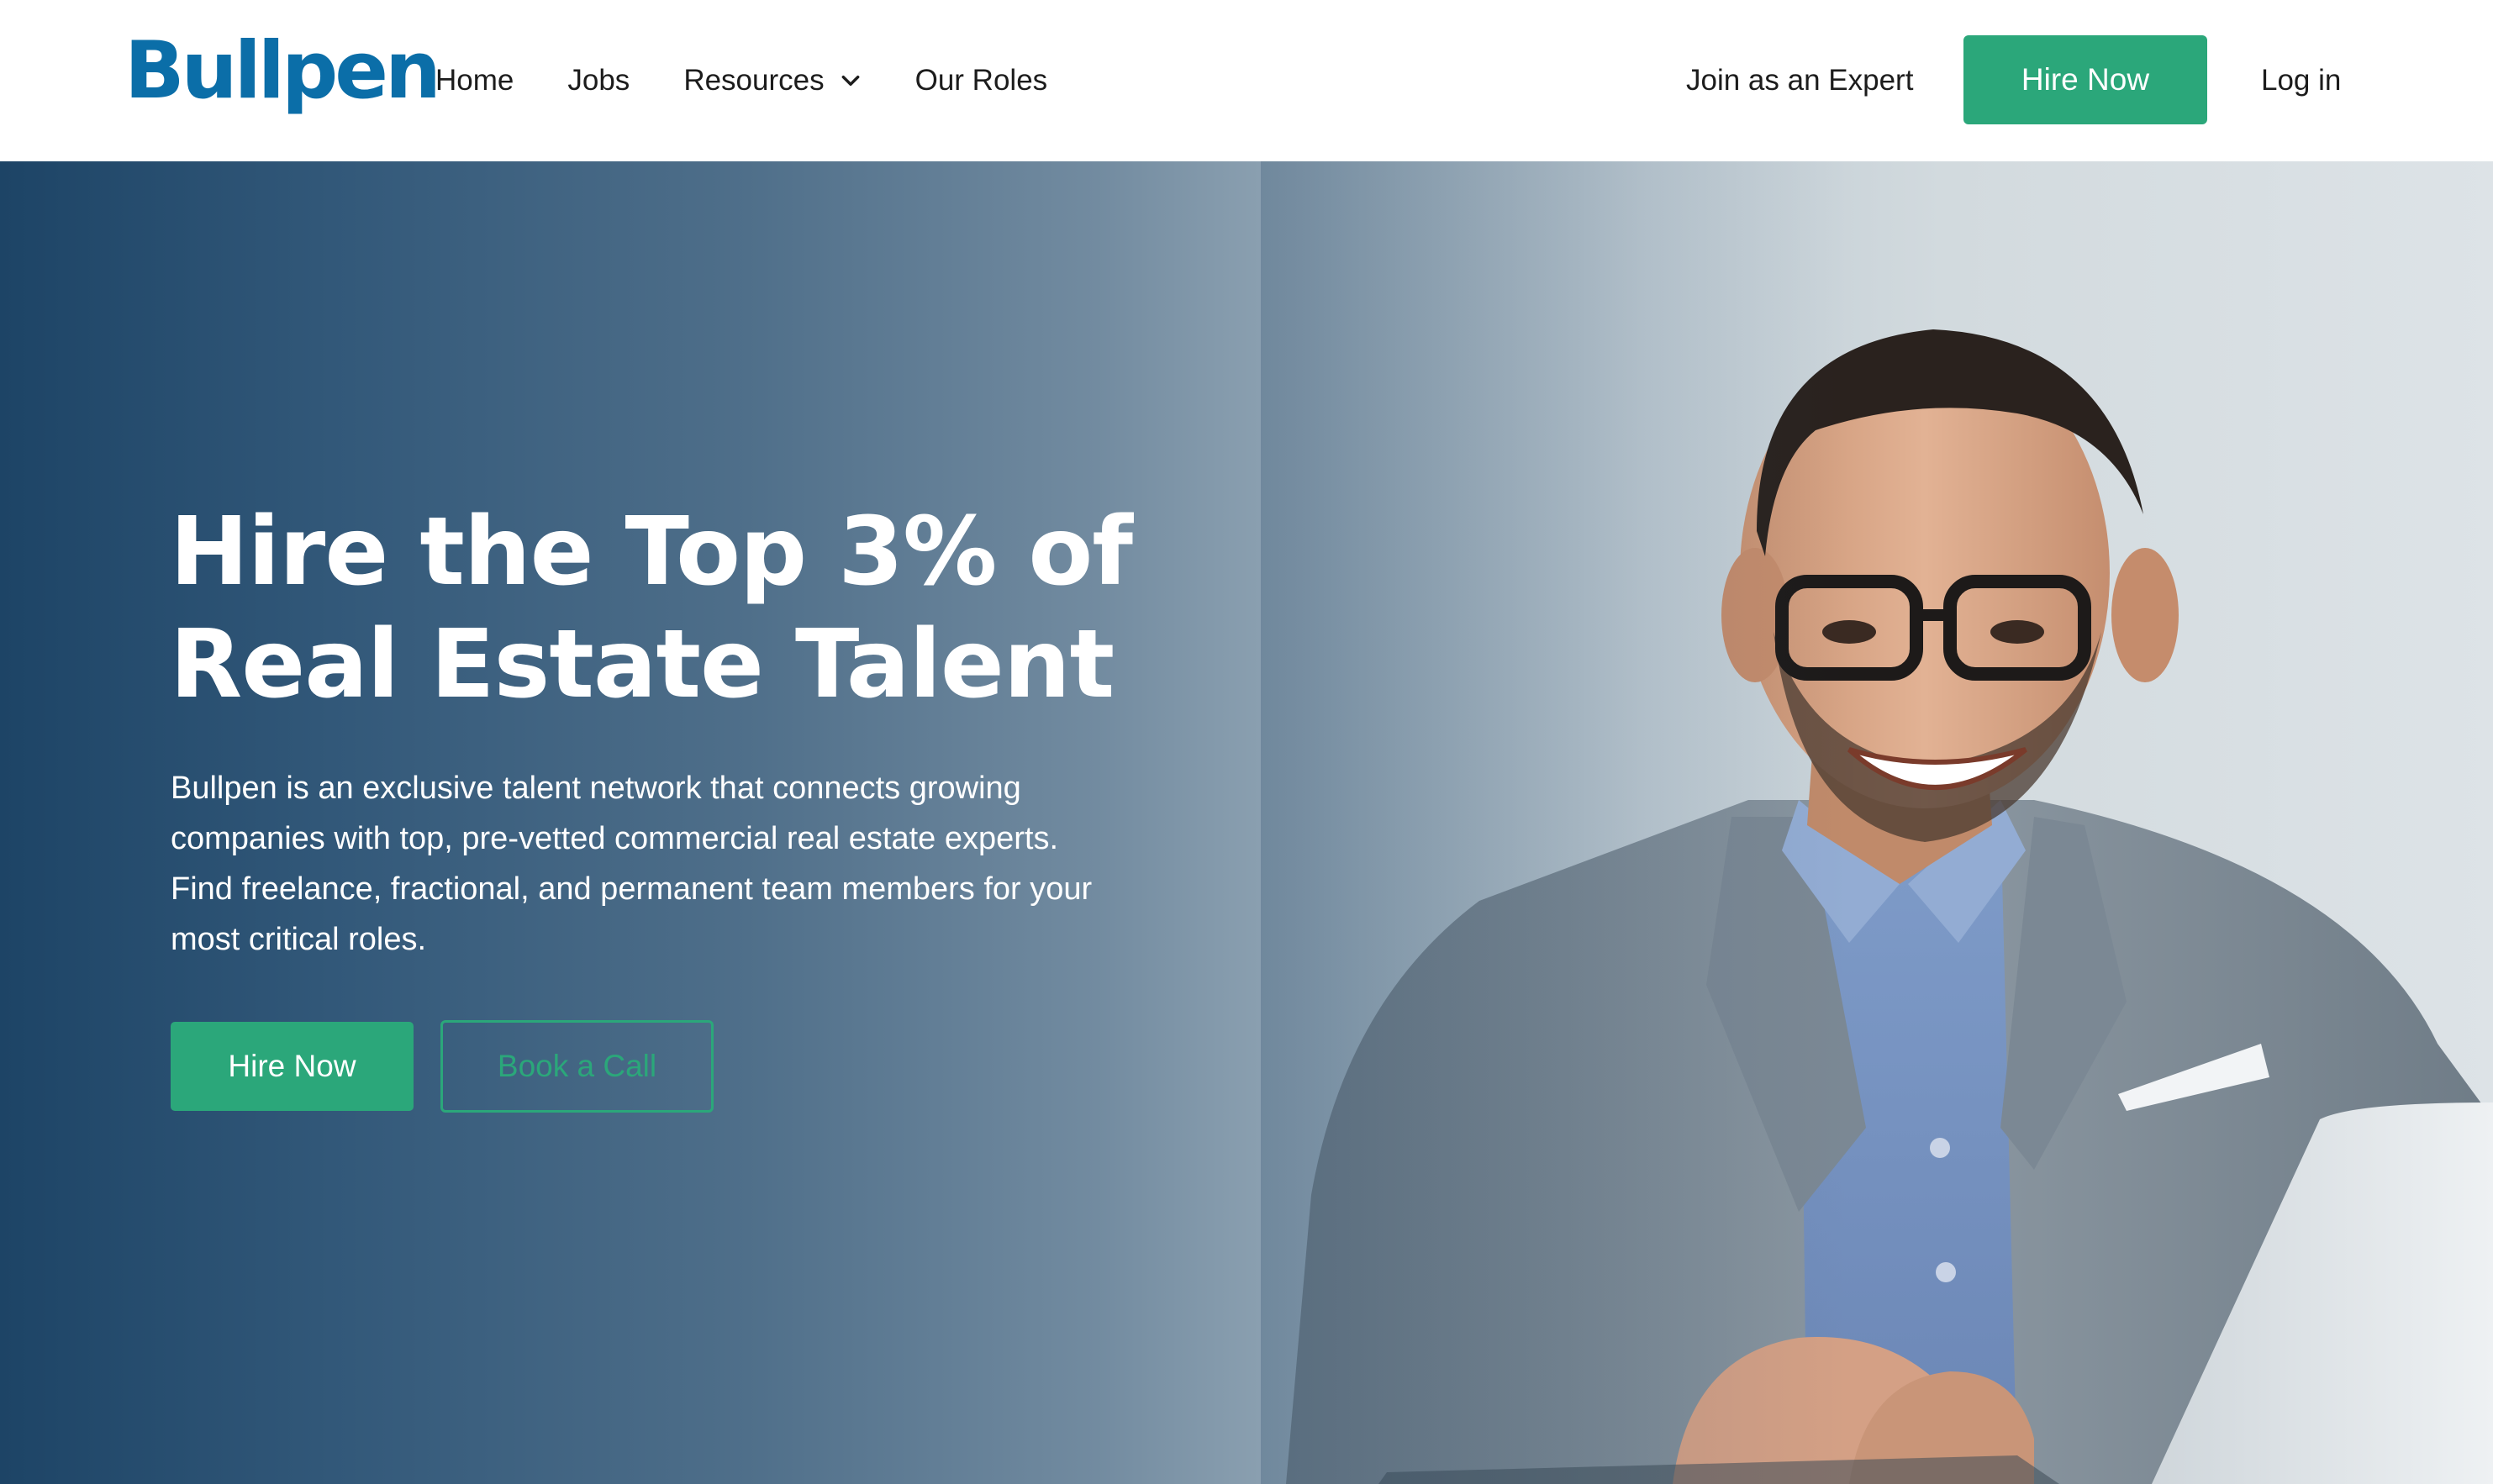  What do you see at coordinates (2301, 80) in the screenshot?
I see `login-link: Log in` at bounding box center [2301, 80].